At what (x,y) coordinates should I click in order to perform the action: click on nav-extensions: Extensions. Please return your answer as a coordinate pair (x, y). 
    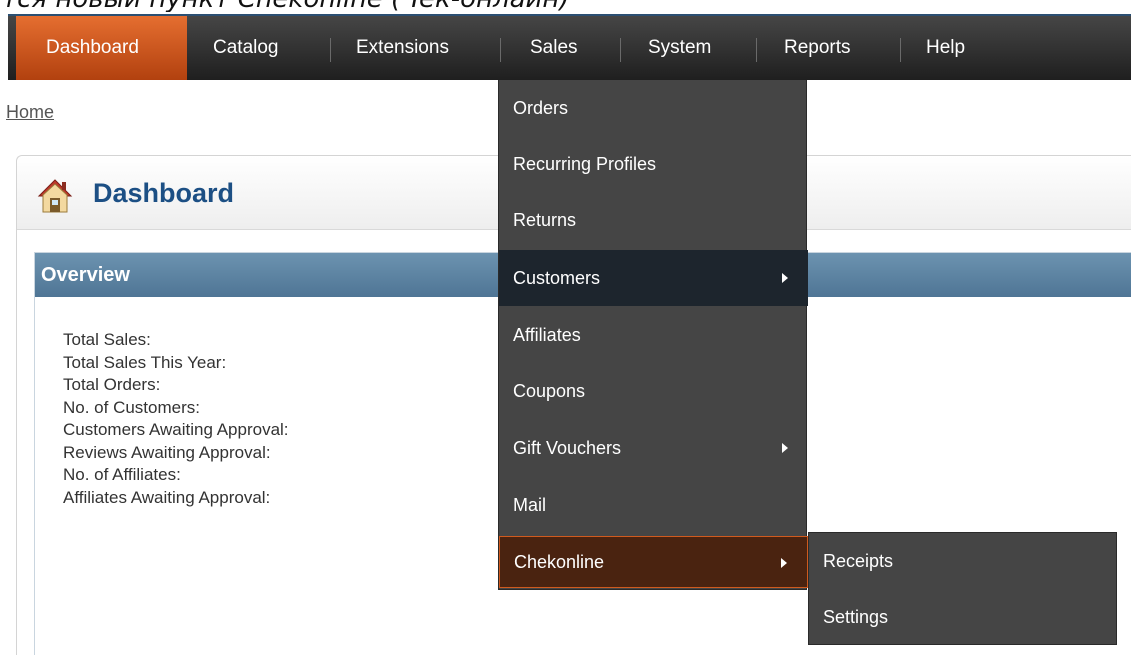
    Looking at the image, I should click on (402, 48).